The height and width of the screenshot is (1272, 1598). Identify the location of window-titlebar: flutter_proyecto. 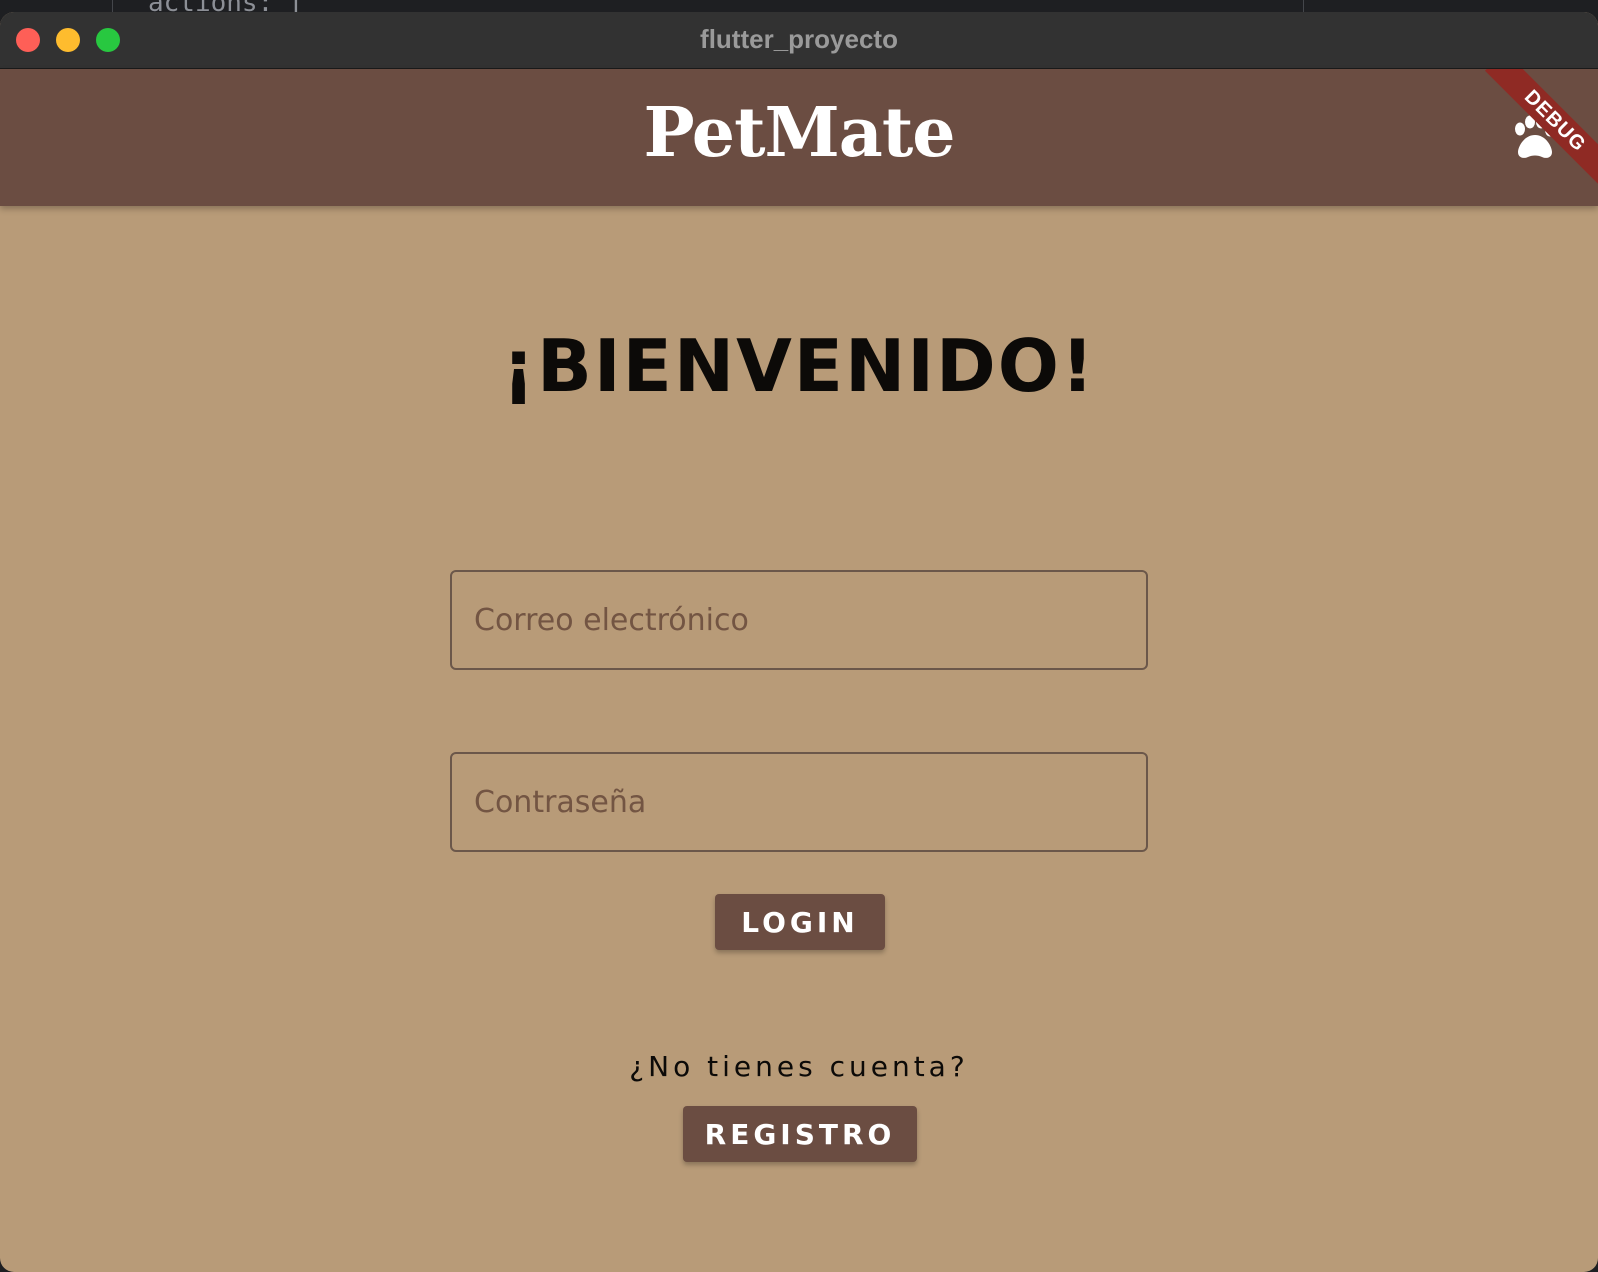
(799, 40).